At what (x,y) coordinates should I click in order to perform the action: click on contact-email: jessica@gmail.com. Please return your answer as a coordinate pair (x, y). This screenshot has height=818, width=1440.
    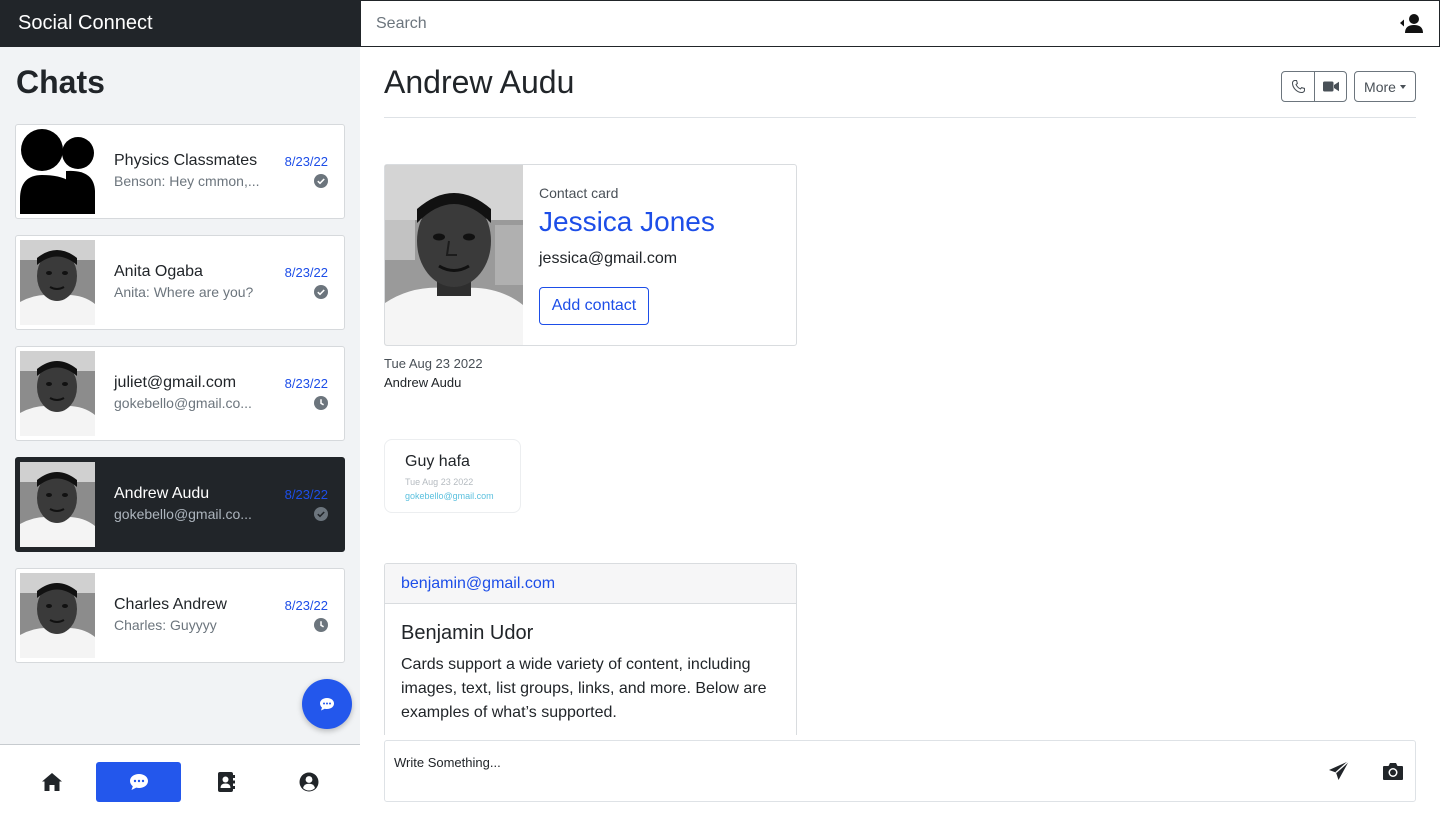
    Looking at the image, I should click on (608, 258).